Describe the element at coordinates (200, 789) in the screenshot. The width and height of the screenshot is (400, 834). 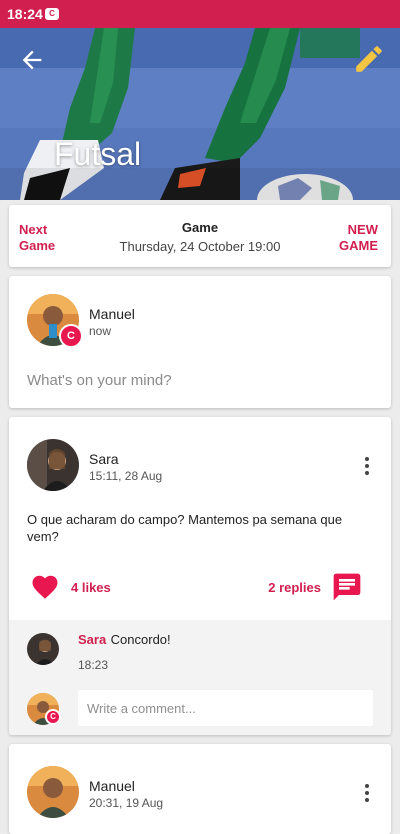
I see `post-card: Manuel 20:31, 19 Aug` at that location.